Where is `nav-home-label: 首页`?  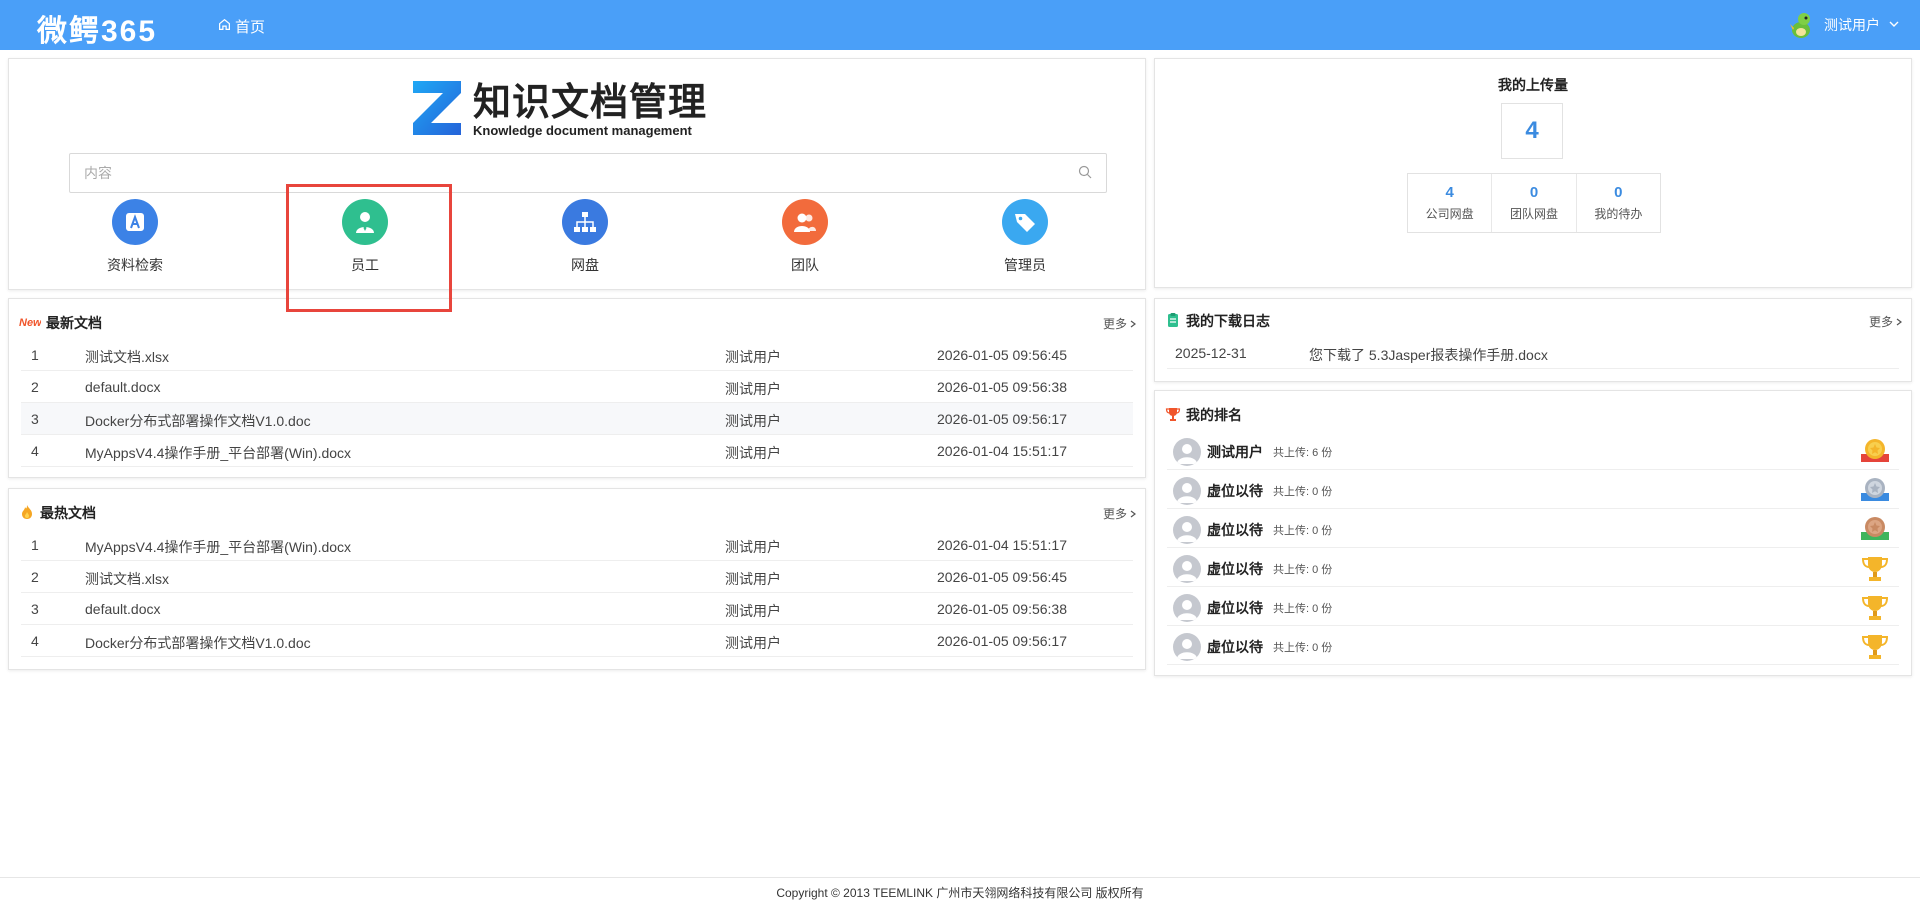
nav-home-label: 首页 is located at coordinates (250, 27).